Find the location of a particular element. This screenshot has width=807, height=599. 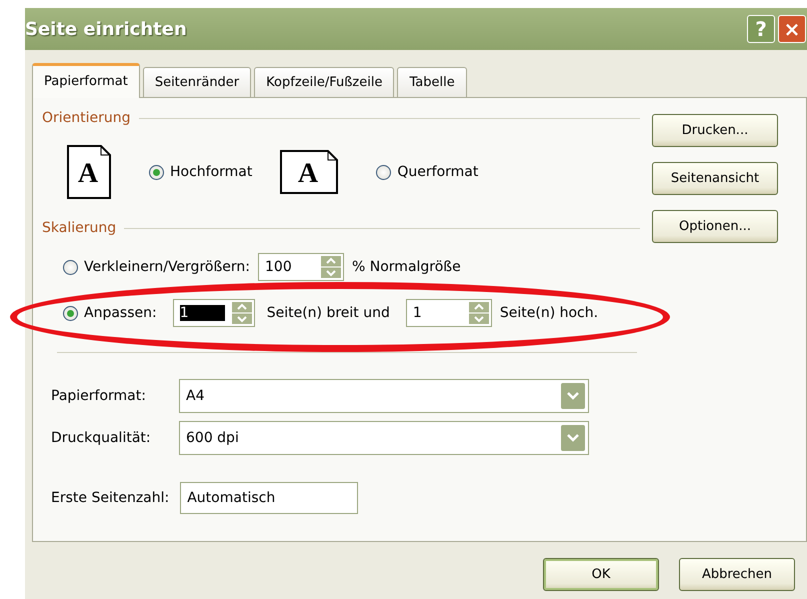

group-label: Skalierung is located at coordinates (79, 228).